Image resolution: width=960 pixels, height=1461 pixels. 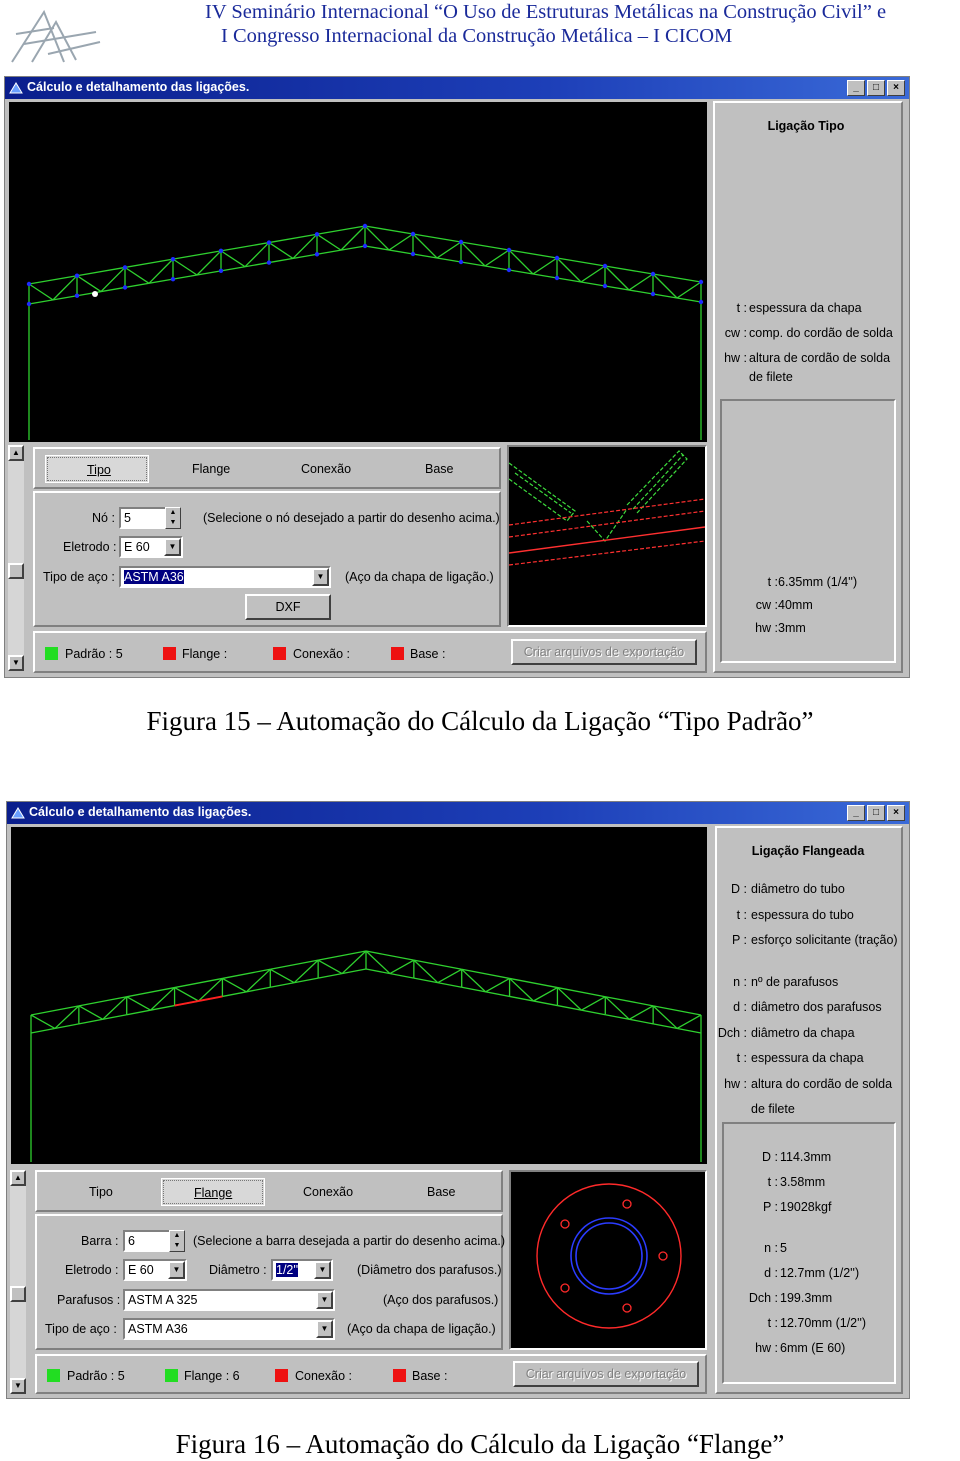 I want to click on dxf-button: DXF, so click(x=288, y=607).